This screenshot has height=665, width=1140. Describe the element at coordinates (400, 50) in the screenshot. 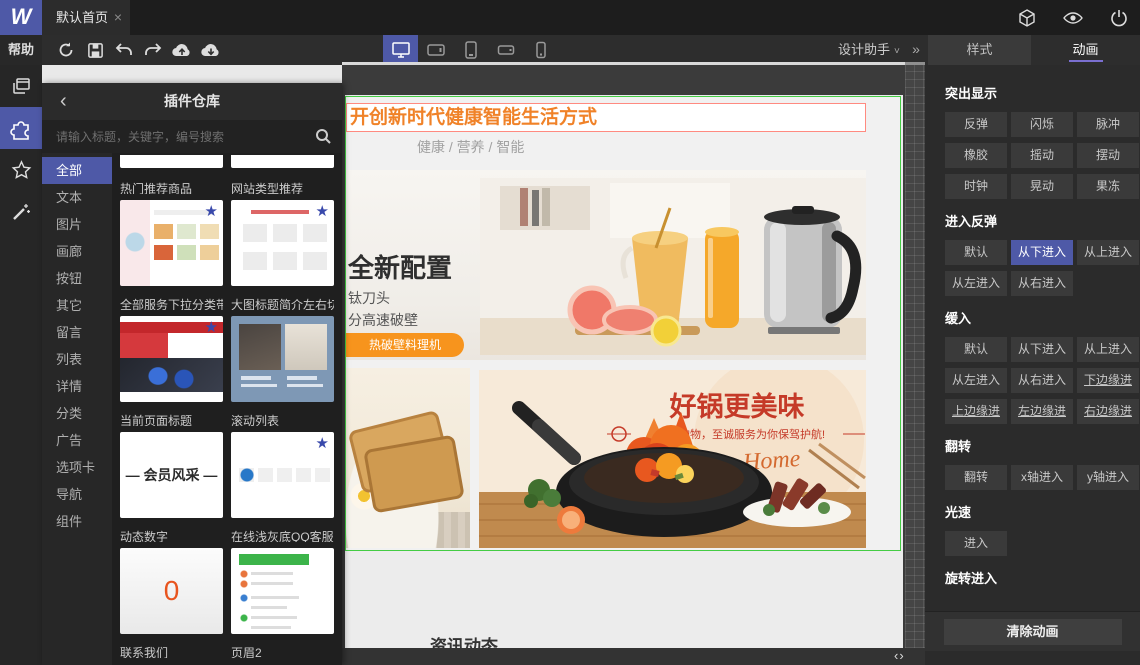

I see `device-desktop-button` at that location.